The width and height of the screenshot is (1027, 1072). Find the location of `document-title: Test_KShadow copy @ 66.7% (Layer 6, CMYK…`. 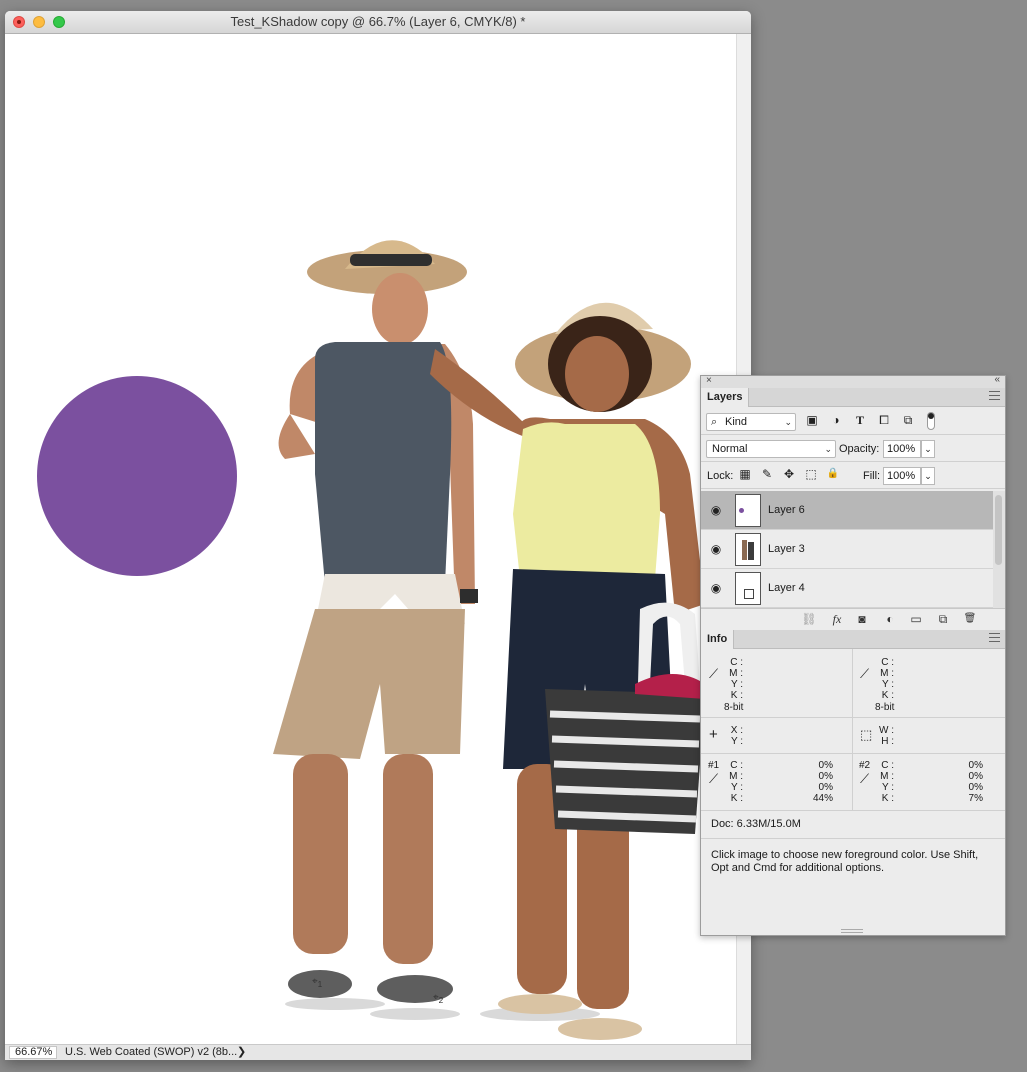

document-title: Test_KShadow copy @ 66.7% (Layer 6, CMYK… is located at coordinates (378, 21).